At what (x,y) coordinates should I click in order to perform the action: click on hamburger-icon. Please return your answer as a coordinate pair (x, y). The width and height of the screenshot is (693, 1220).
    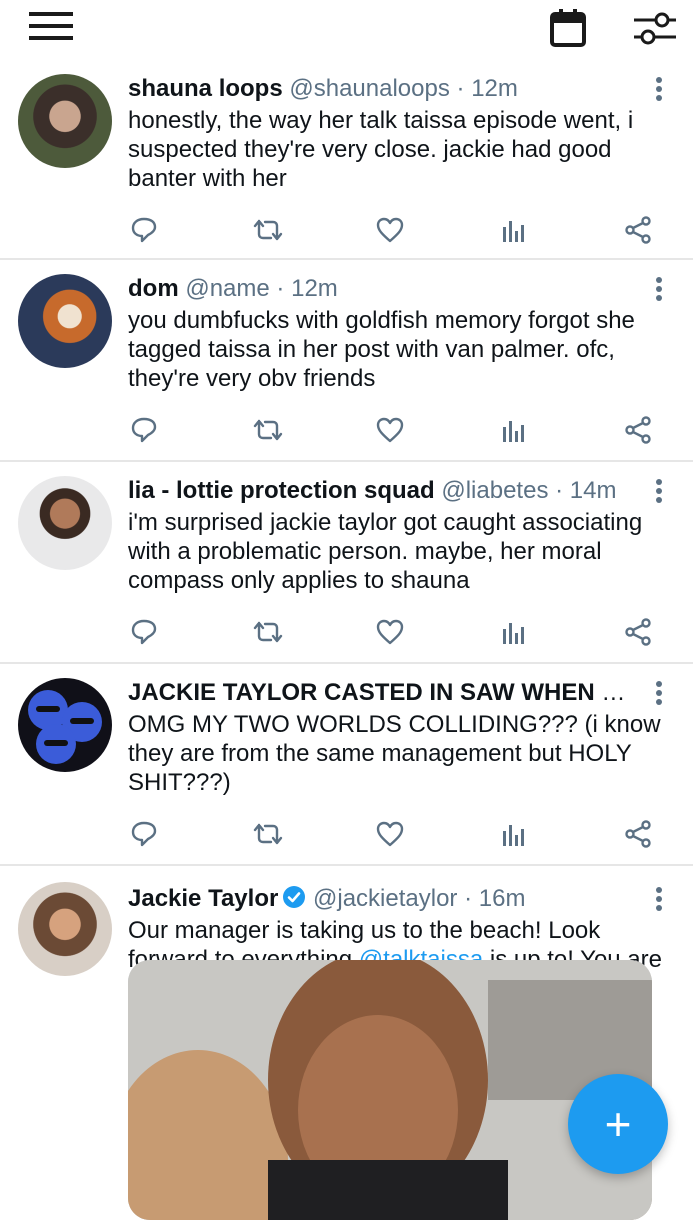
    Looking at the image, I should click on (51, 26).